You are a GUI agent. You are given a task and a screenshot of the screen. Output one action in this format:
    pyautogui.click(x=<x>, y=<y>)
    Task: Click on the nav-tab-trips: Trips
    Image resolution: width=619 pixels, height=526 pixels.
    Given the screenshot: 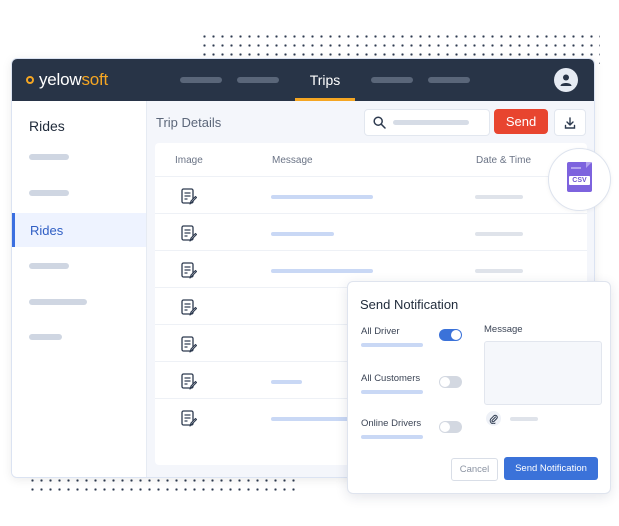 What is the action you would take?
    pyautogui.click(x=325, y=80)
    